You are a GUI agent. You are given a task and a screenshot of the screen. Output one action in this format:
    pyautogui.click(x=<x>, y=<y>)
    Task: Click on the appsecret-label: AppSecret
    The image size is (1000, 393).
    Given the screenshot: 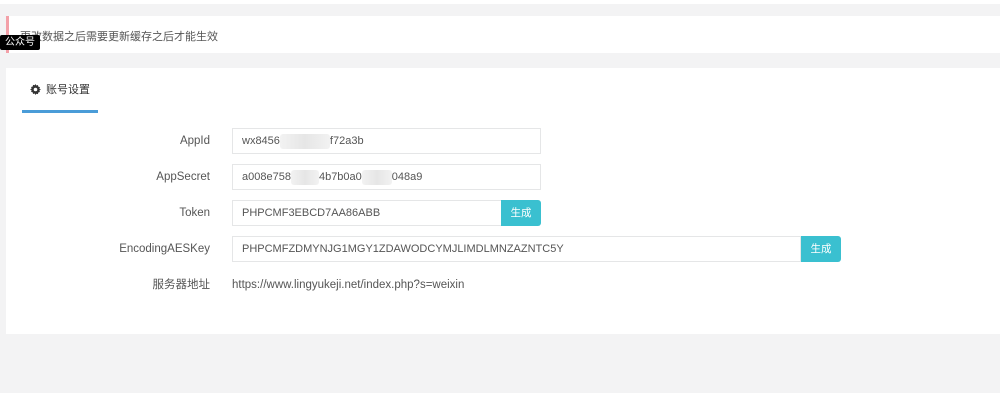 What is the action you would take?
    pyautogui.click(x=183, y=177)
    